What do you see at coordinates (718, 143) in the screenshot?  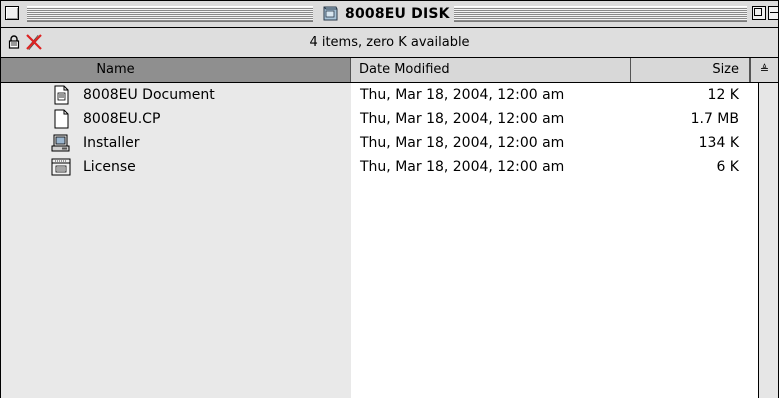 I see `file-size: 134 K` at bounding box center [718, 143].